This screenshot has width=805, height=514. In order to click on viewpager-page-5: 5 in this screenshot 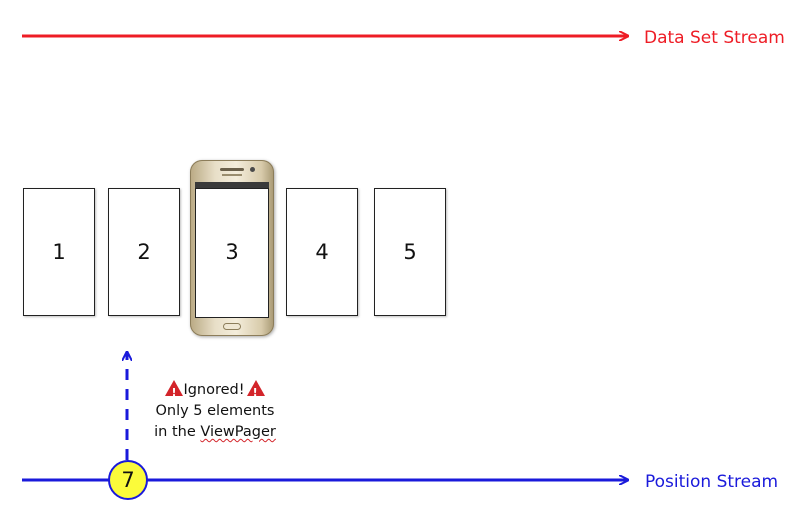, I will do `click(410, 252)`.